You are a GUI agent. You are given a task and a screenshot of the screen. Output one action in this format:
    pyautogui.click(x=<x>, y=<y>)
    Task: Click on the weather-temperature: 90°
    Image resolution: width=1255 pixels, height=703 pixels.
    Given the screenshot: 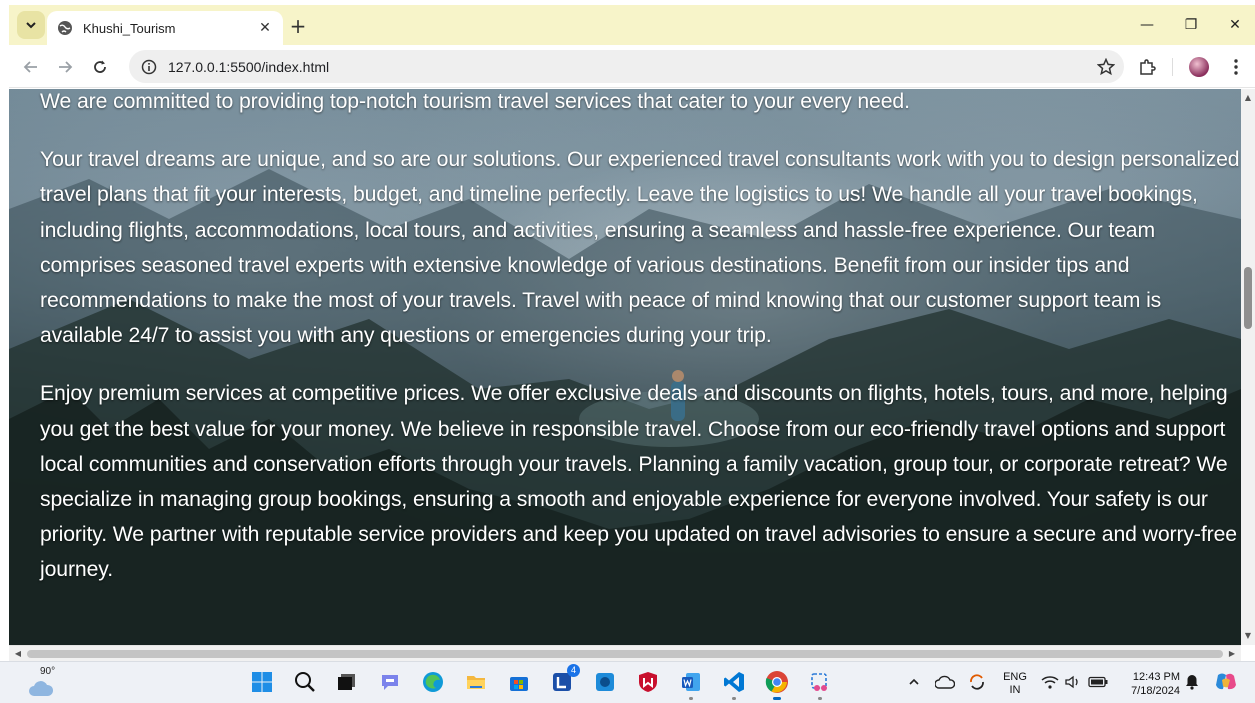 What is the action you would take?
    pyautogui.click(x=48, y=671)
    